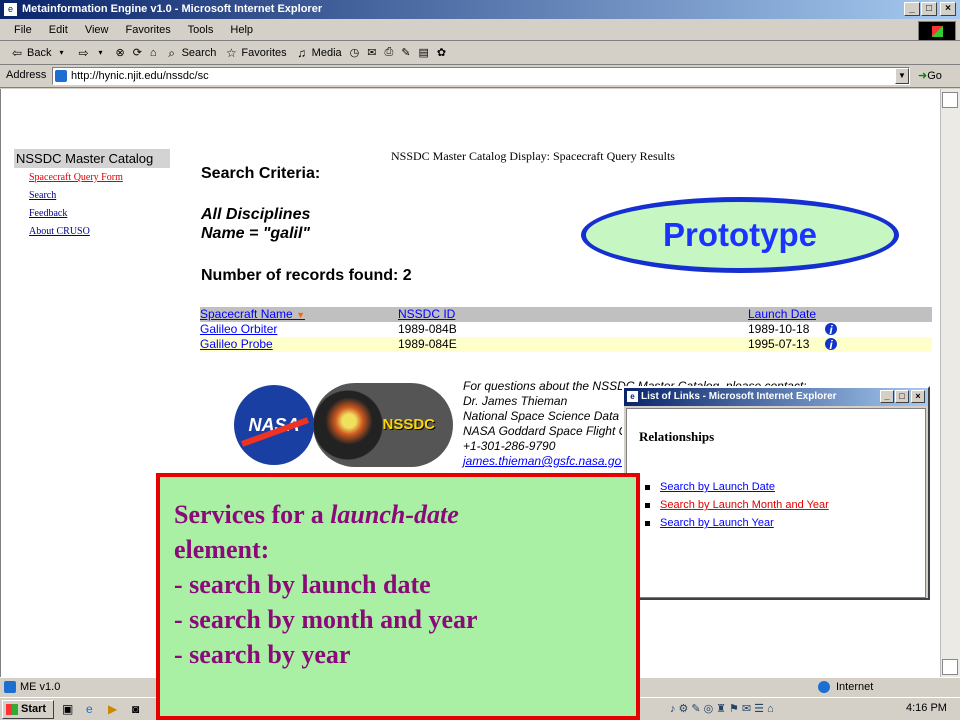 The image size is (960, 720). What do you see at coordinates (316, 514) in the screenshot?
I see `callout-line-1: Services for a launch-date` at bounding box center [316, 514].